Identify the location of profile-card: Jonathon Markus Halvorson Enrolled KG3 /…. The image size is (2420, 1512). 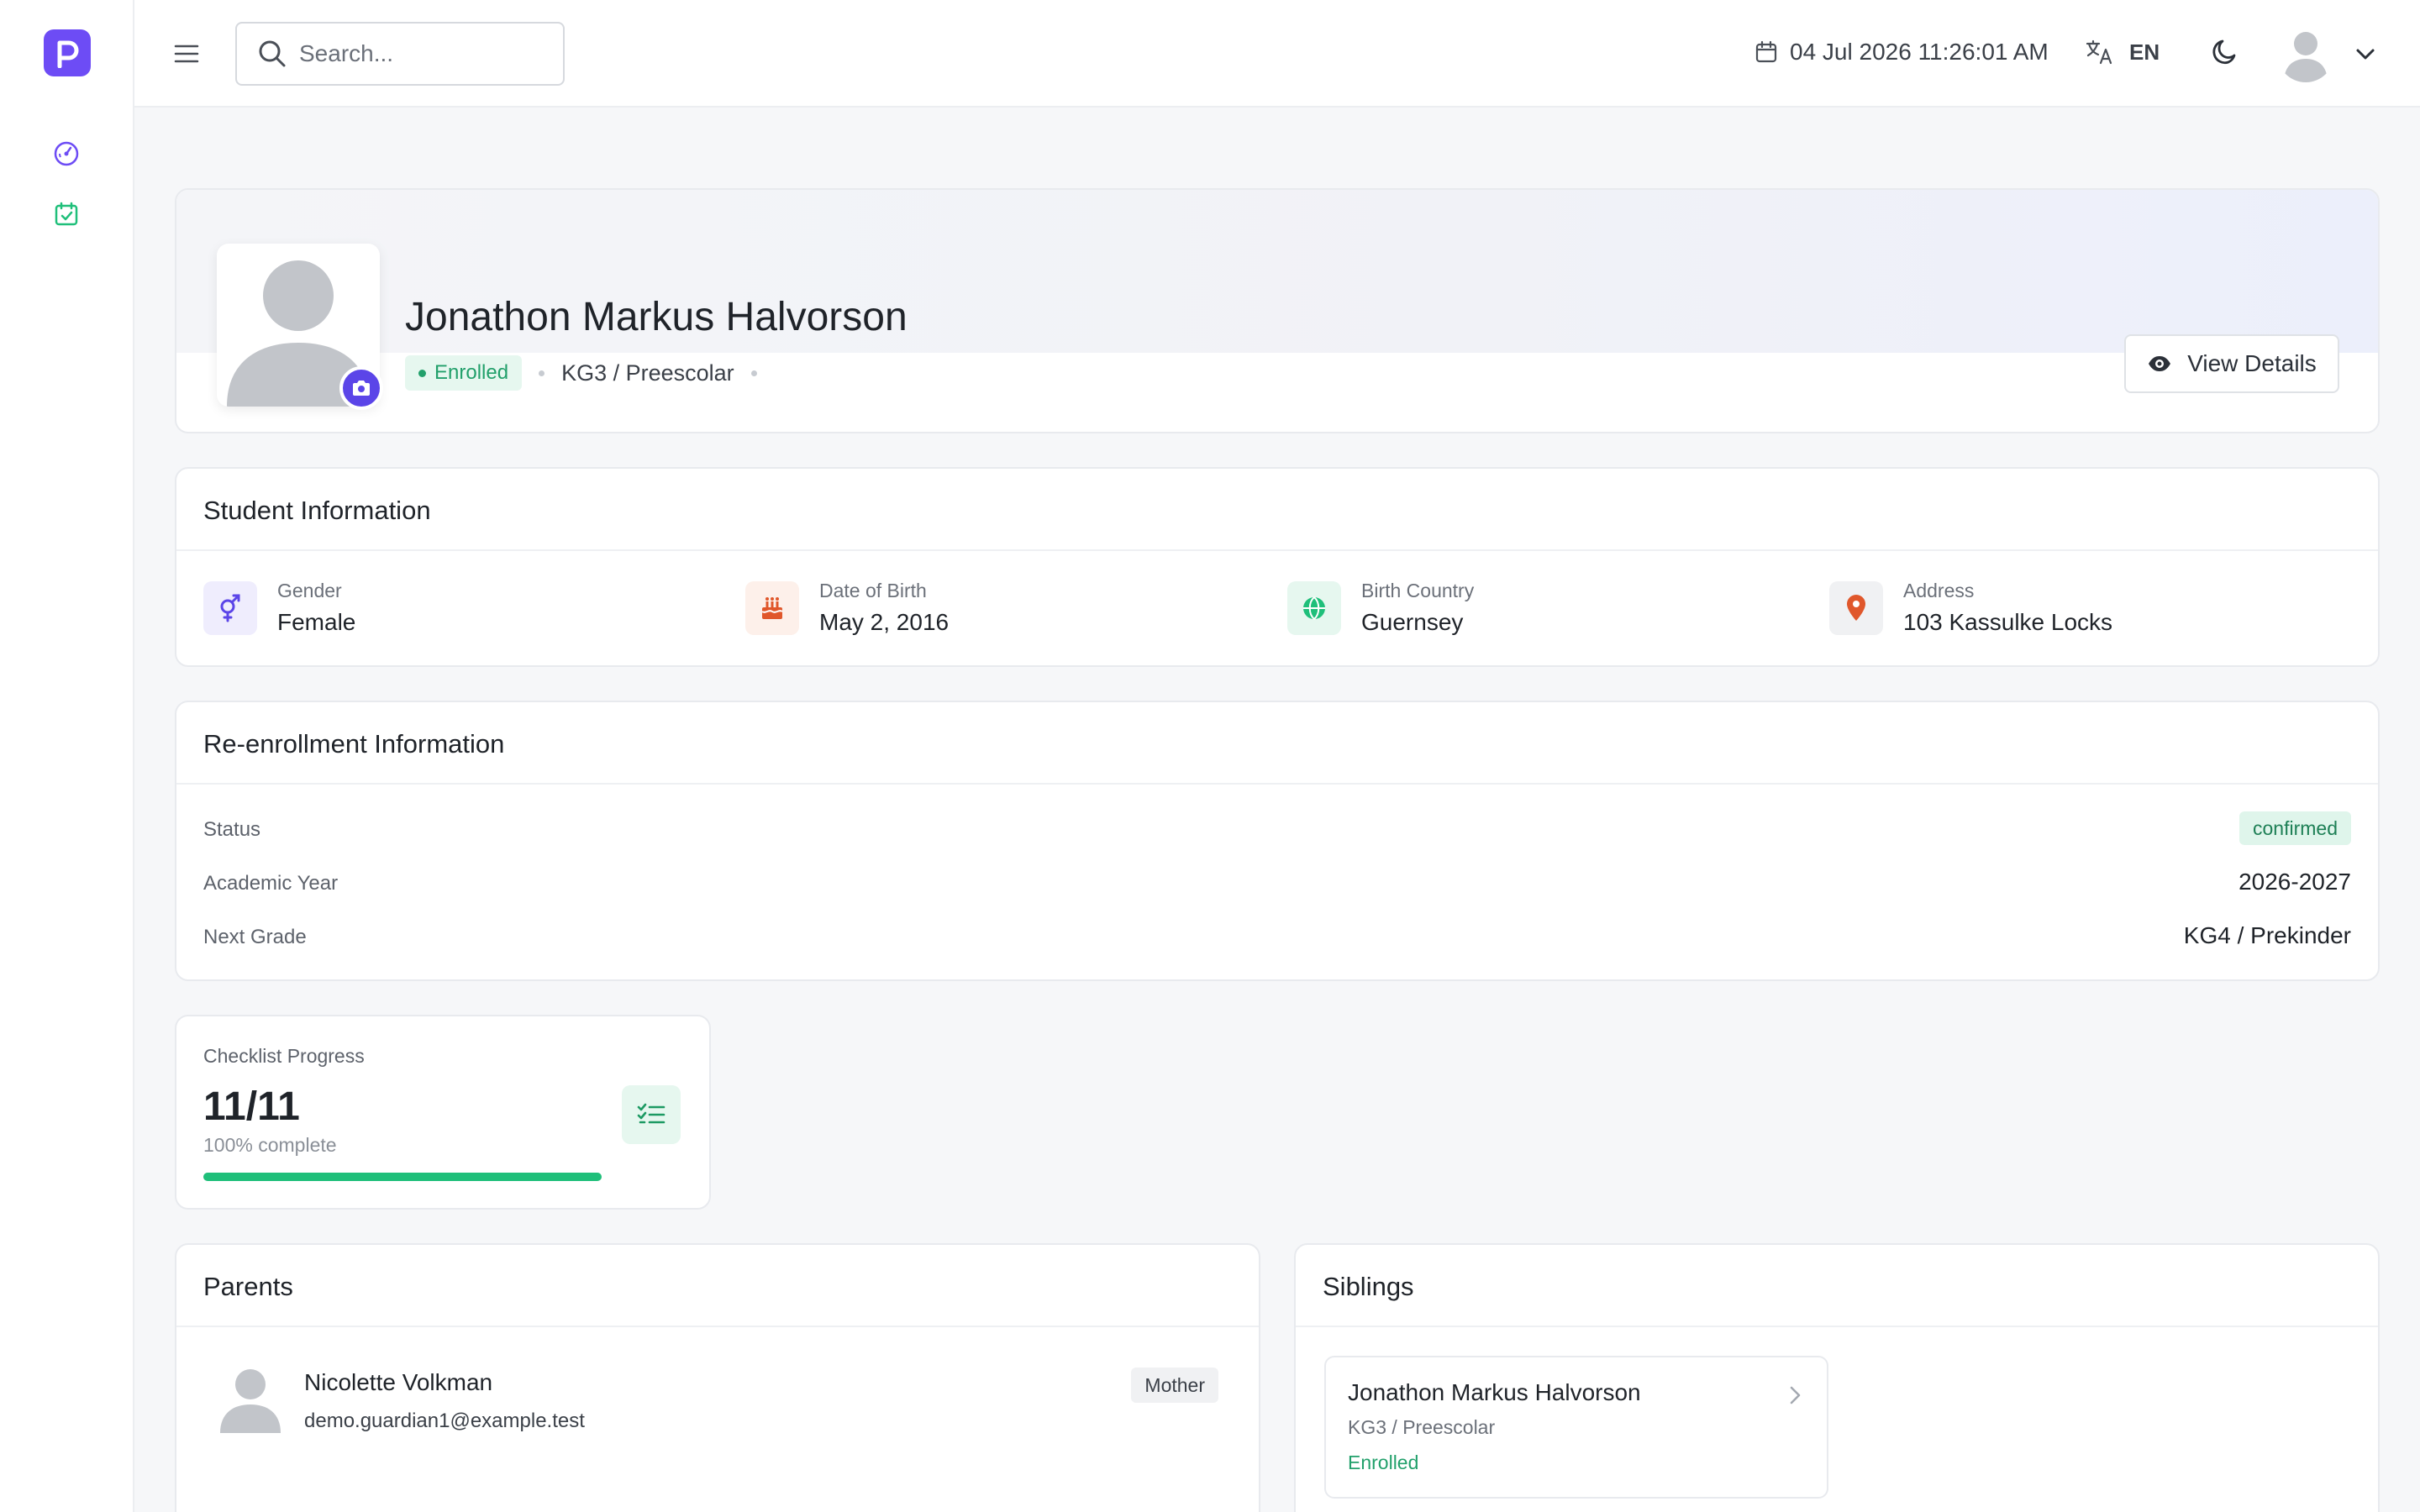
(1277, 310).